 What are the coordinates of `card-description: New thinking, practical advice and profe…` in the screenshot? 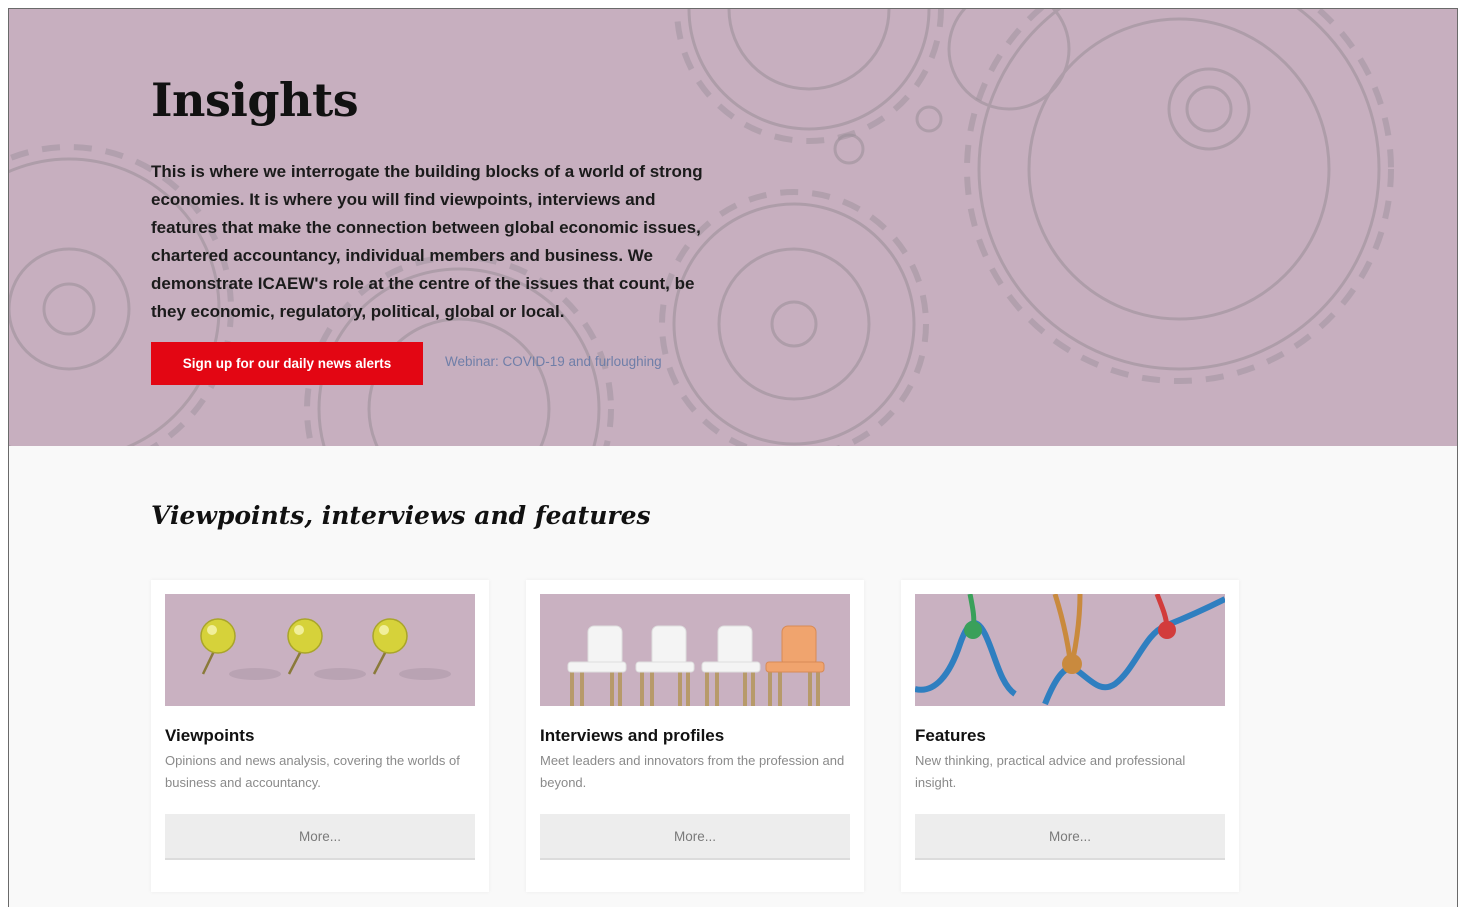 It's located at (1050, 771).